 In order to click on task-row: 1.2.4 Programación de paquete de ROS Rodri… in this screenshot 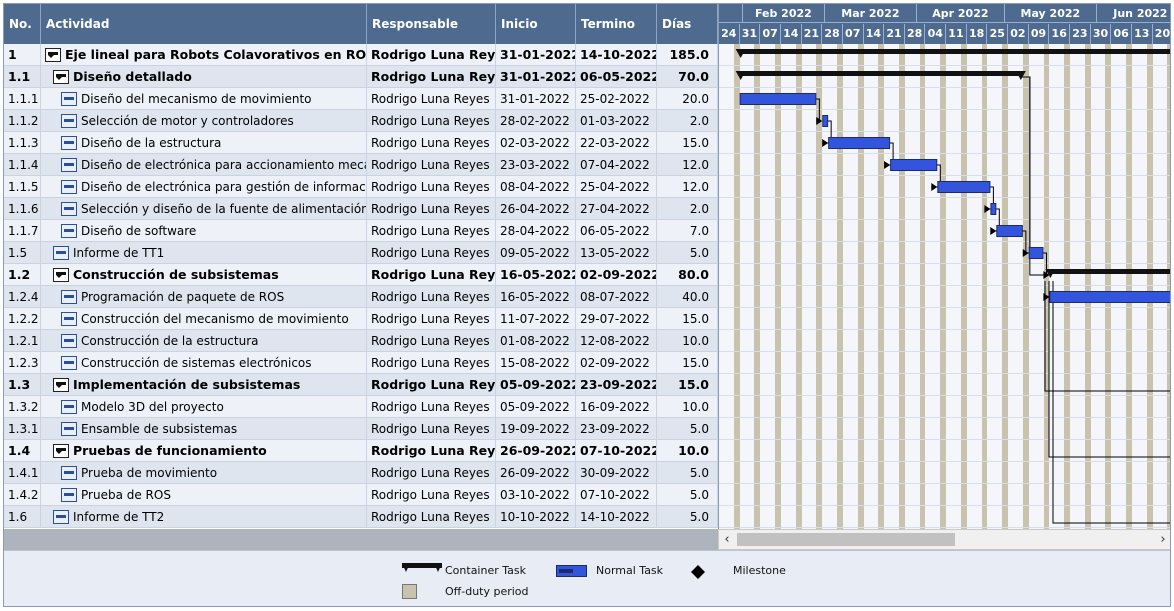, I will do `click(361, 297)`.